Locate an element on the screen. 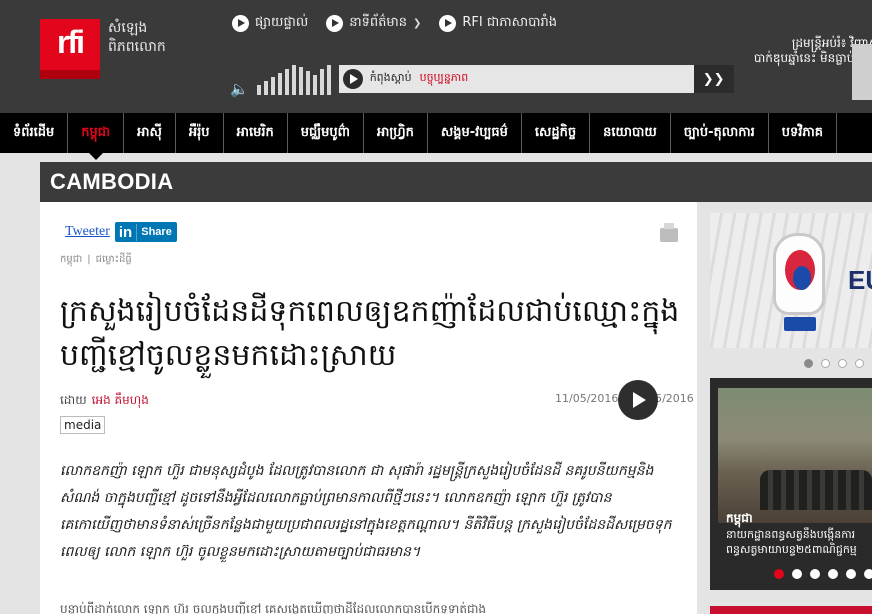 This screenshot has height=614, width=872. linkedin-share-label: Share is located at coordinates (156, 232).